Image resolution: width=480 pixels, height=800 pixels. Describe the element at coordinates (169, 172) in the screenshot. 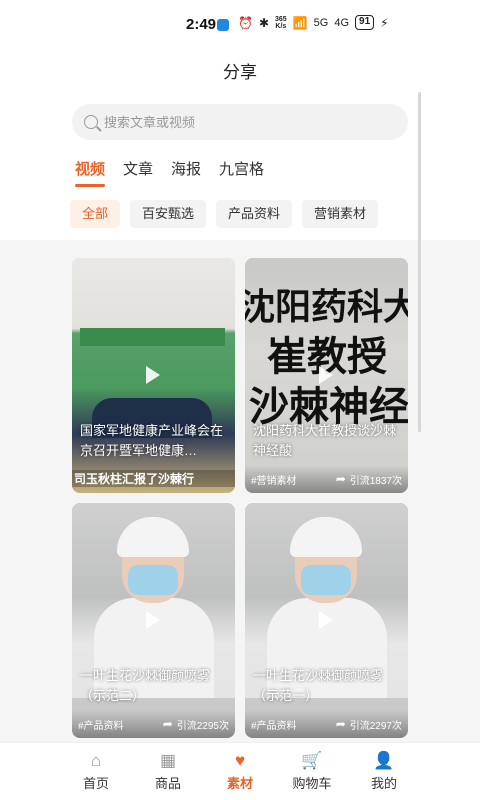

I see `tab-bar: 视频 文章 海报 九宫格` at that location.